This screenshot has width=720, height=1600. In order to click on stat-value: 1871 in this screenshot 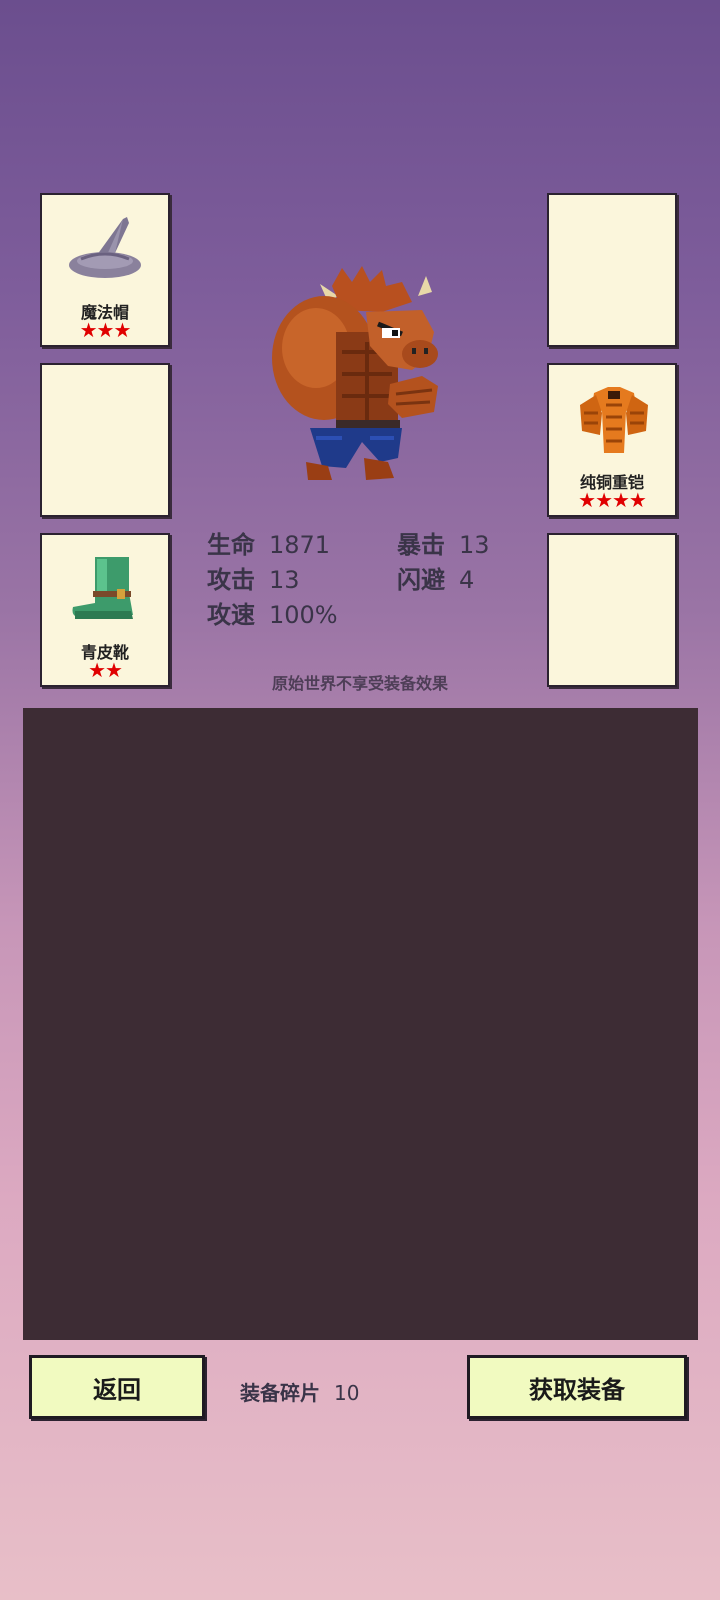, I will do `click(300, 545)`.